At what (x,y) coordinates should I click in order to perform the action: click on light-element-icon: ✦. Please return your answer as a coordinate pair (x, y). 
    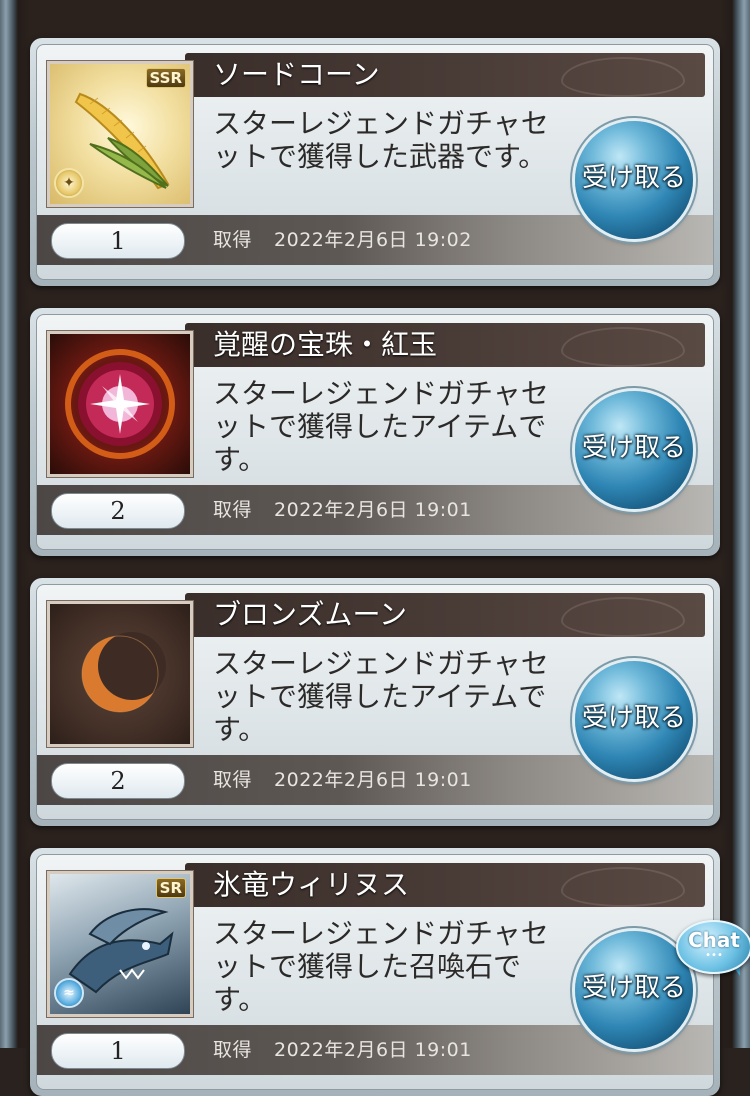
    Looking at the image, I should click on (69, 183).